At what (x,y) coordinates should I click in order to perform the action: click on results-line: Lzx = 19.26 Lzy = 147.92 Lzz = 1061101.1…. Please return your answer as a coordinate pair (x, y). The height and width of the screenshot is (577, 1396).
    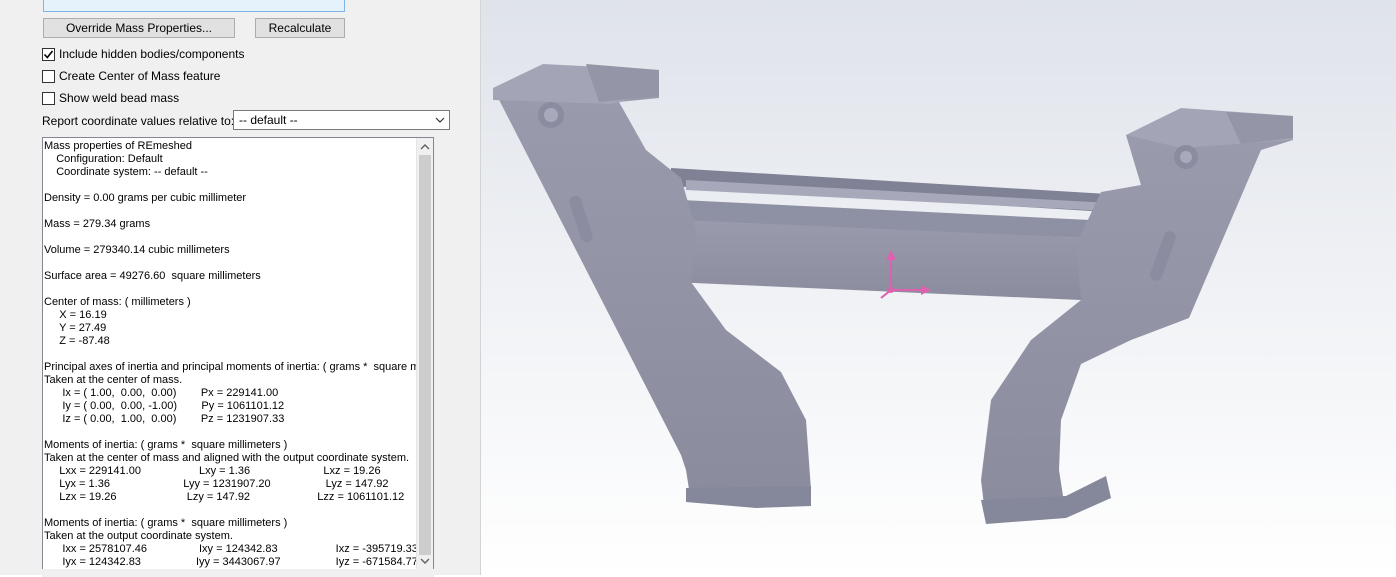
    Looking at the image, I should click on (224, 497).